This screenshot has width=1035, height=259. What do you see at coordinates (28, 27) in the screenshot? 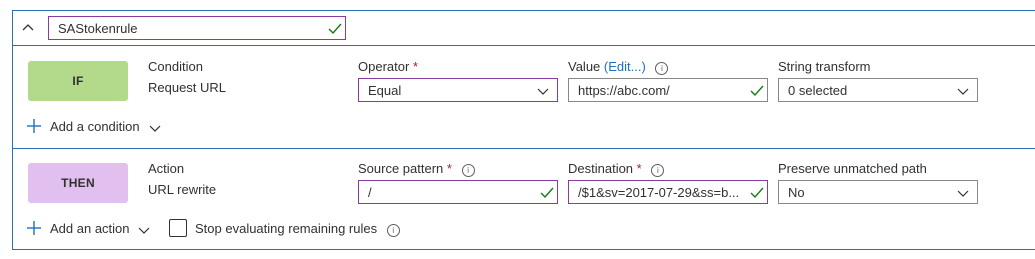
I see `chevron-up-icon` at bounding box center [28, 27].